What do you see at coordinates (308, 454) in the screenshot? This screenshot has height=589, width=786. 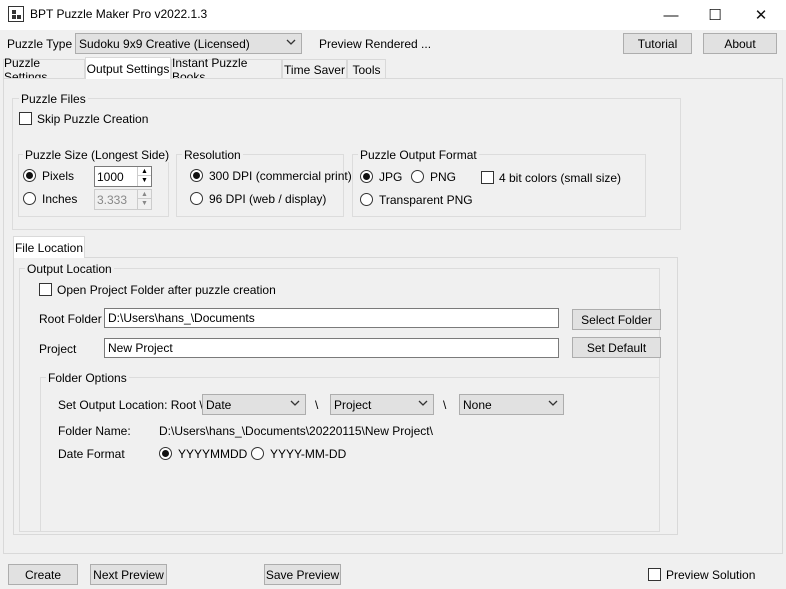 I see `date-yyyy-mm-dd-label: YYYY-MM-DD` at bounding box center [308, 454].